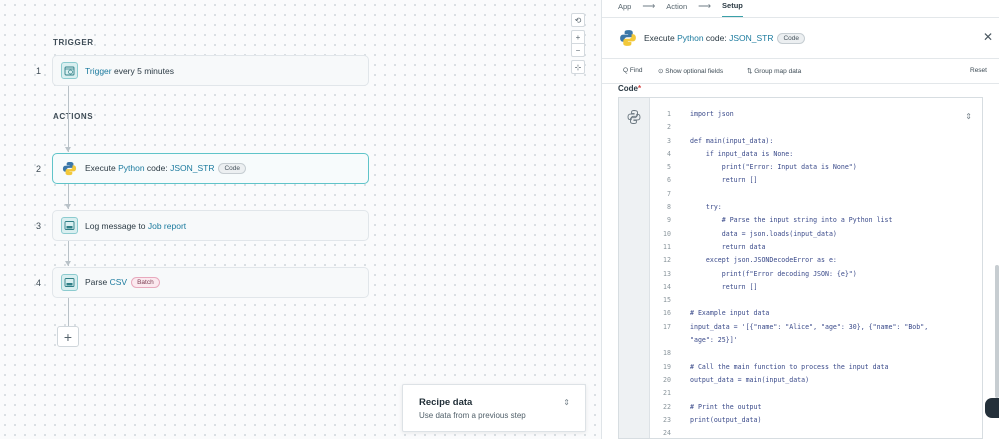 Image resolution: width=999 pixels, height=439 pixels. I want to click on step-python-code: Execute Python code: JSON_STR Code, so click(210, 168).